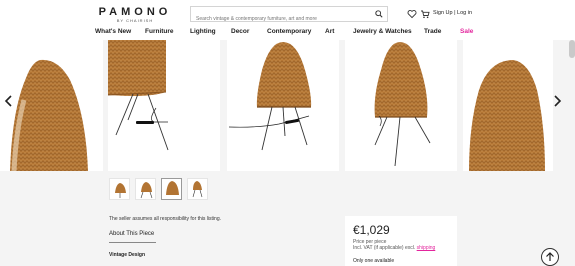 The height and width of the screenshot is (266, 575). Describe the element at coordinates (167, 33) in the screenshot. I see `nav-furniture: Furniture` at that location.